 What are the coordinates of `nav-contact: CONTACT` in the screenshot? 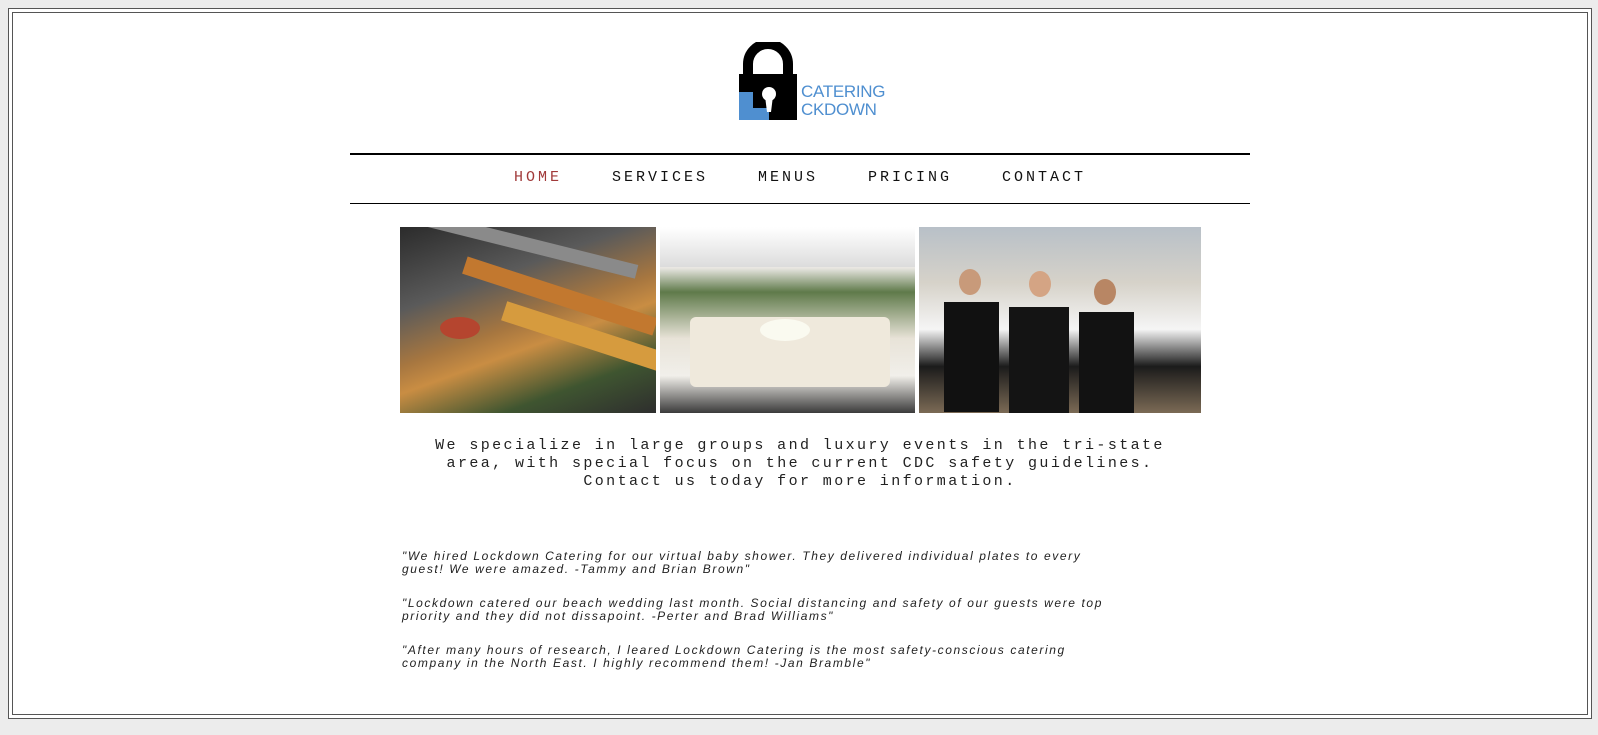 It's located at (1044, 177).